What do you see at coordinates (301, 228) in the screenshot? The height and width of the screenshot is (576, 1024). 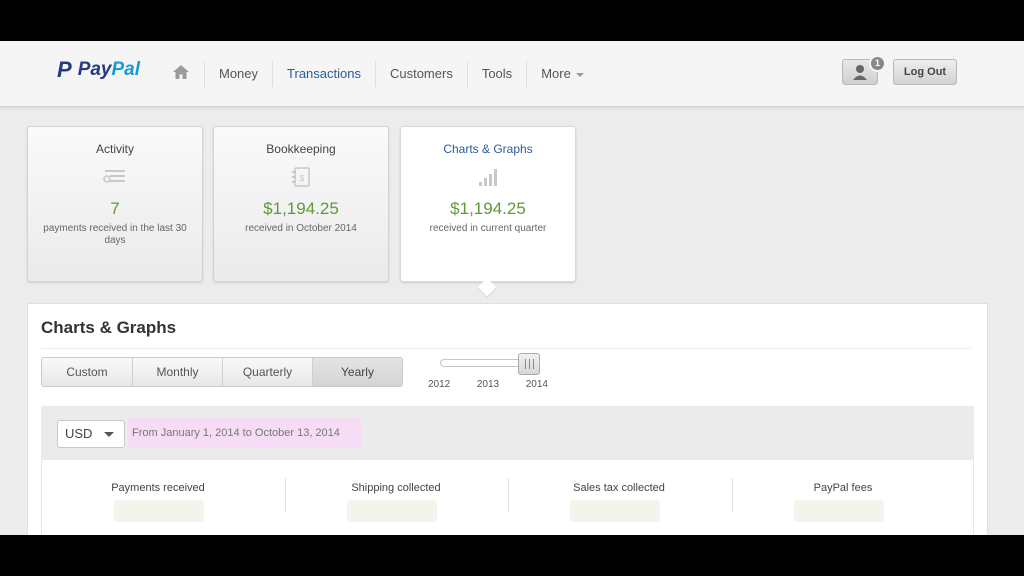 I see `card-caption: received in October 2014` at bounding box center [301, 228].